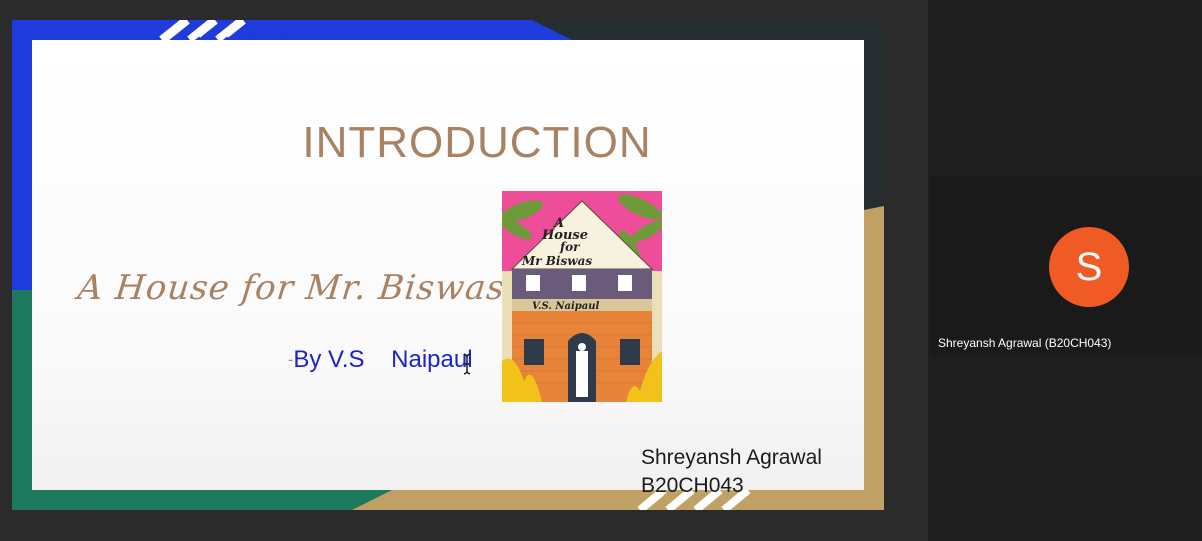 The height and width of the screenshot is (541, 1202). What do you see at coordinates (692, 485) in the screenshot?
I see `presenter-id: B20CH043` at bounding box center [692, 485].